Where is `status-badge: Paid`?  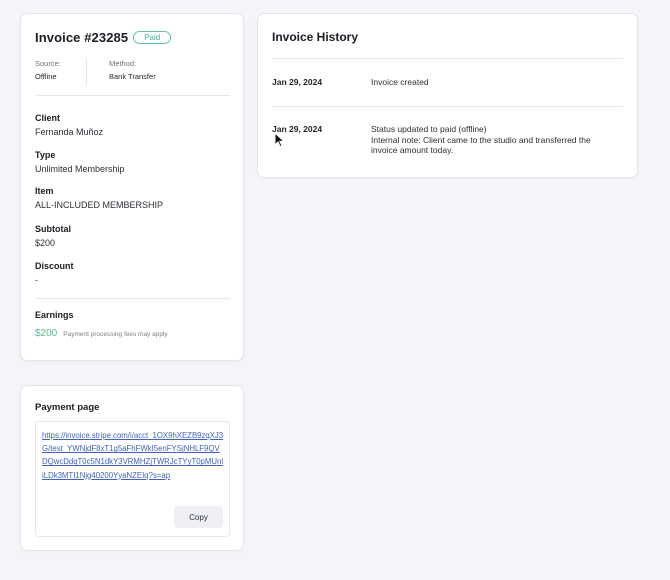
status-badge: Paid is located at coordinates (152, 37).